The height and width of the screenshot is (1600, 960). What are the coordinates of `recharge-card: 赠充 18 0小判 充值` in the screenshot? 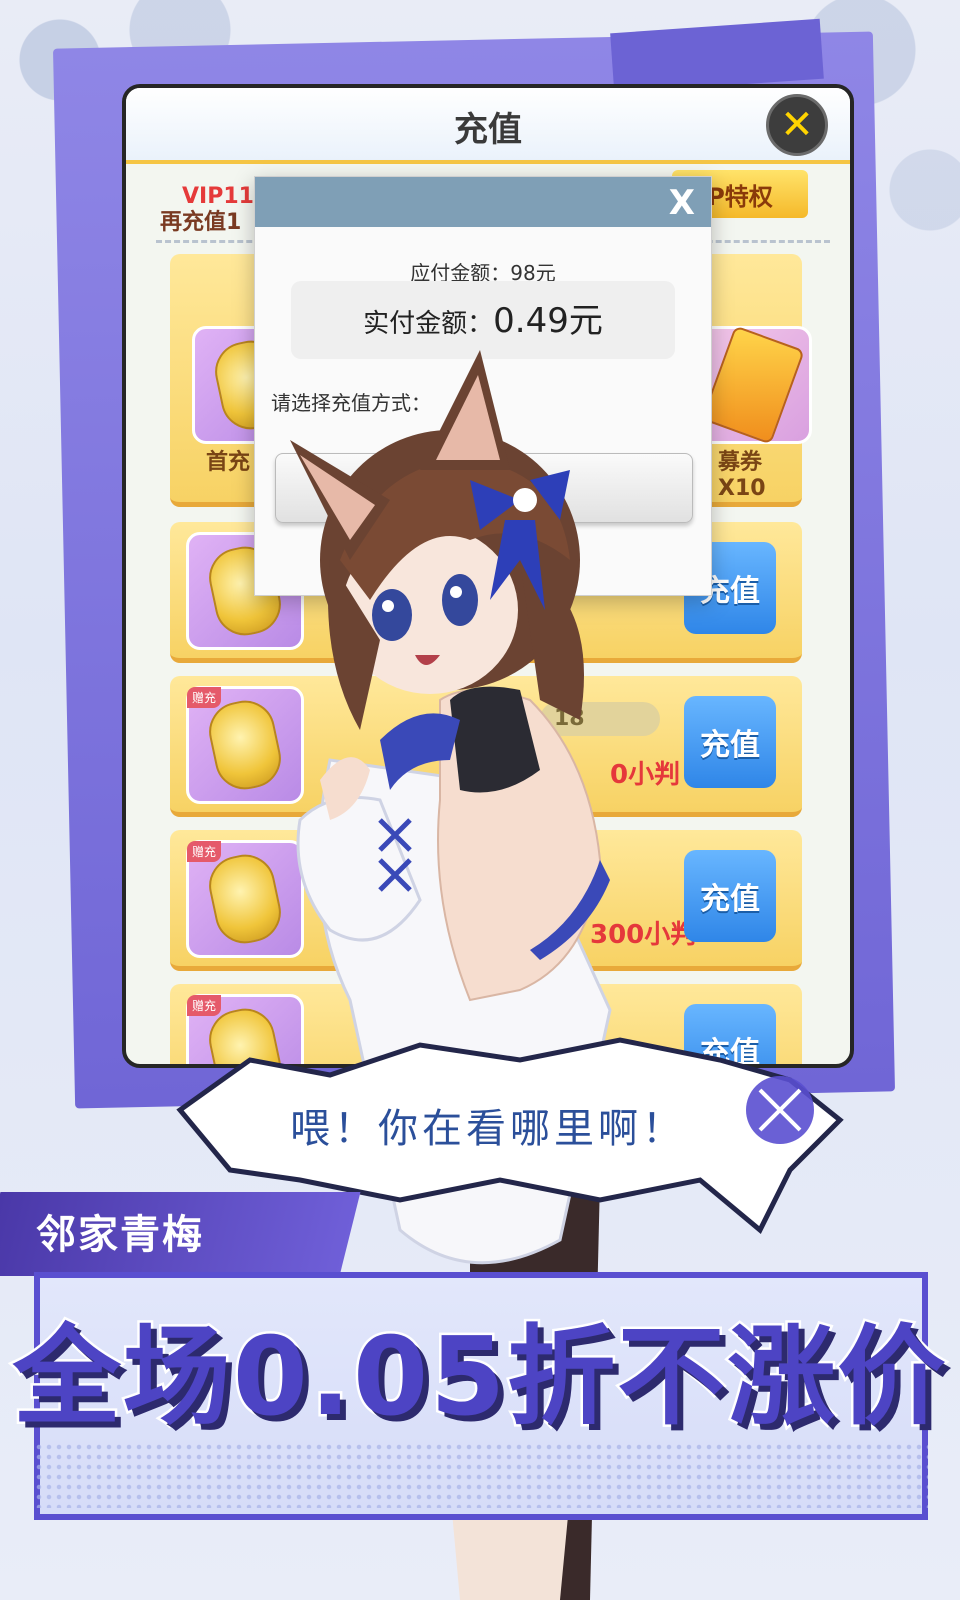 It's located at (486, 746).